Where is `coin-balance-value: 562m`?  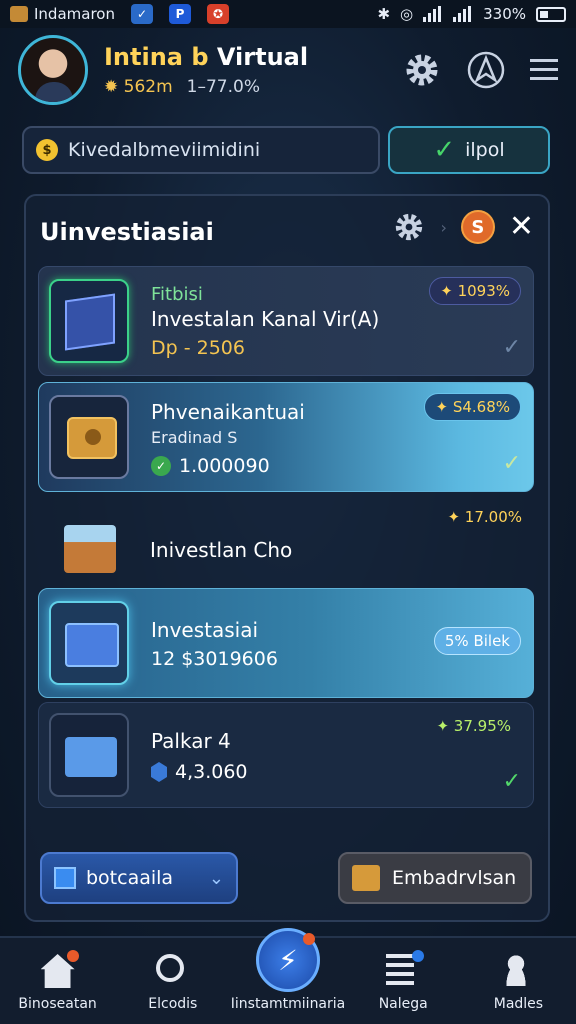
coin-balance-value: 562m is located at coordinates (148, 87).